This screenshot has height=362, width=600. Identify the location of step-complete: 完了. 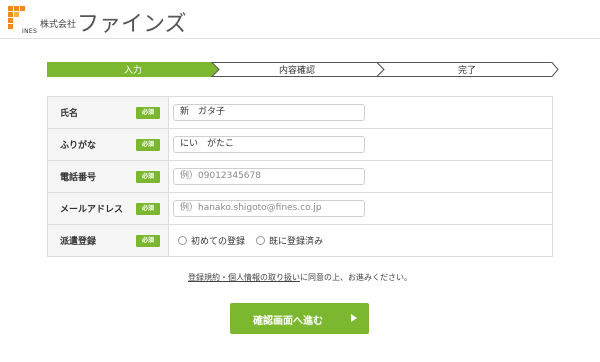
(466, 71).